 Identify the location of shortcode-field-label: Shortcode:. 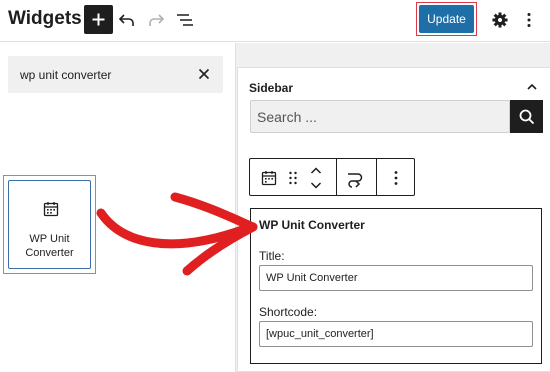
(288, 312).